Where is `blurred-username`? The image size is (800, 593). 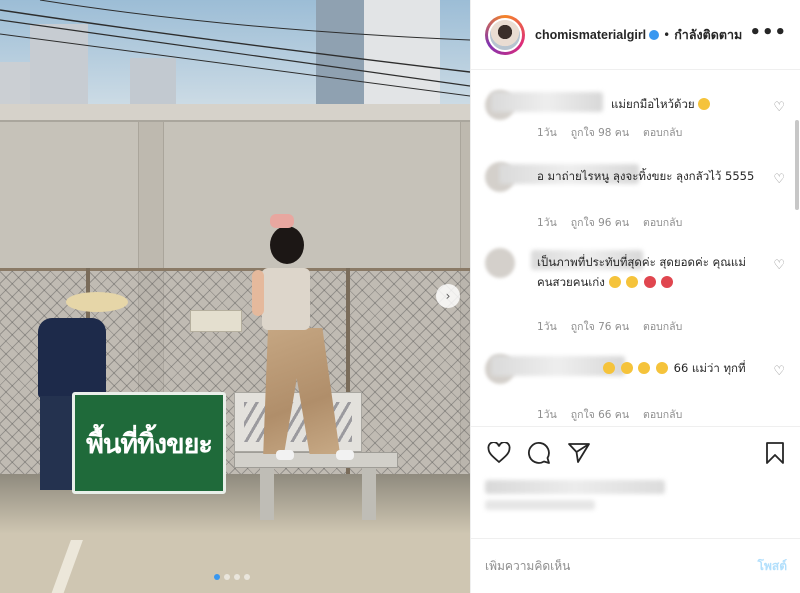
blurred-username is located at coordinates (547, 102).